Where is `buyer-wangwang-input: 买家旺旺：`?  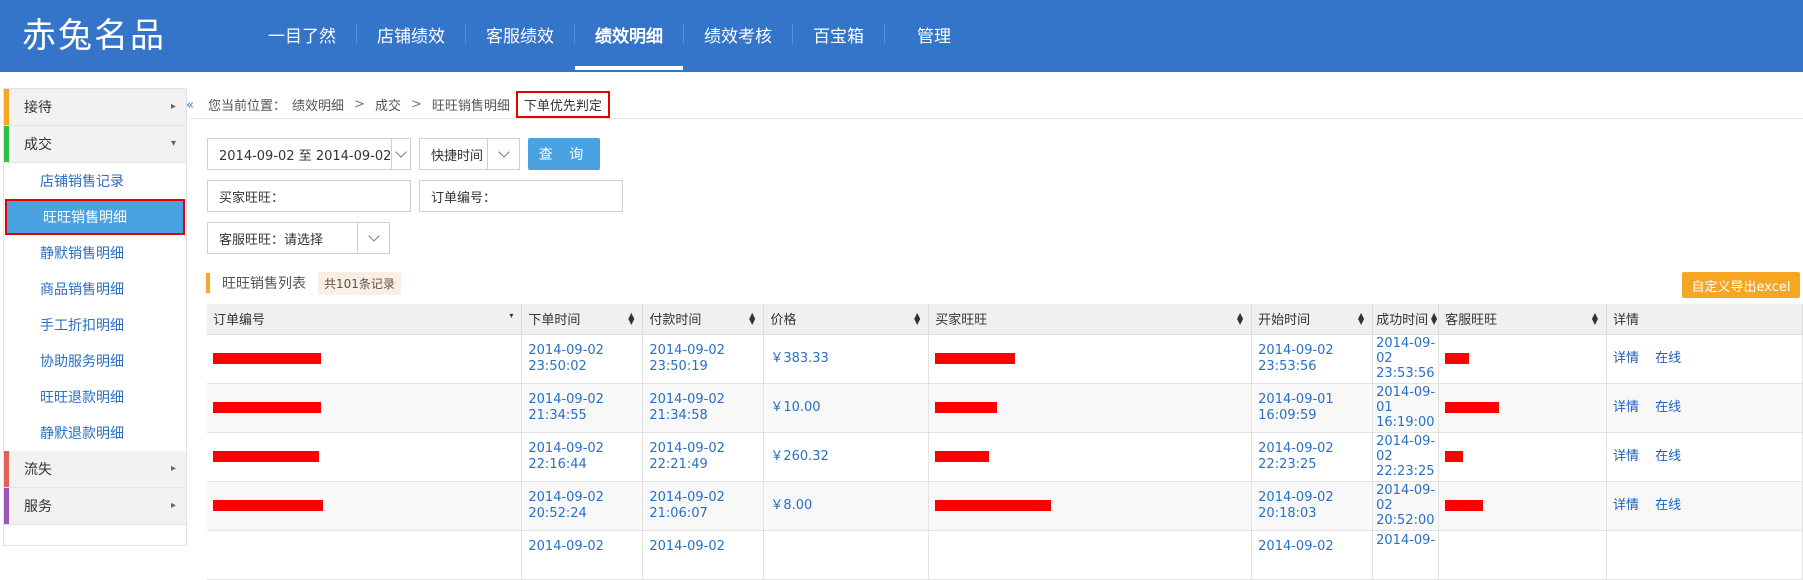
buyer-wangwang-input: 买家旺旺： is located at coordinates (309, 196).